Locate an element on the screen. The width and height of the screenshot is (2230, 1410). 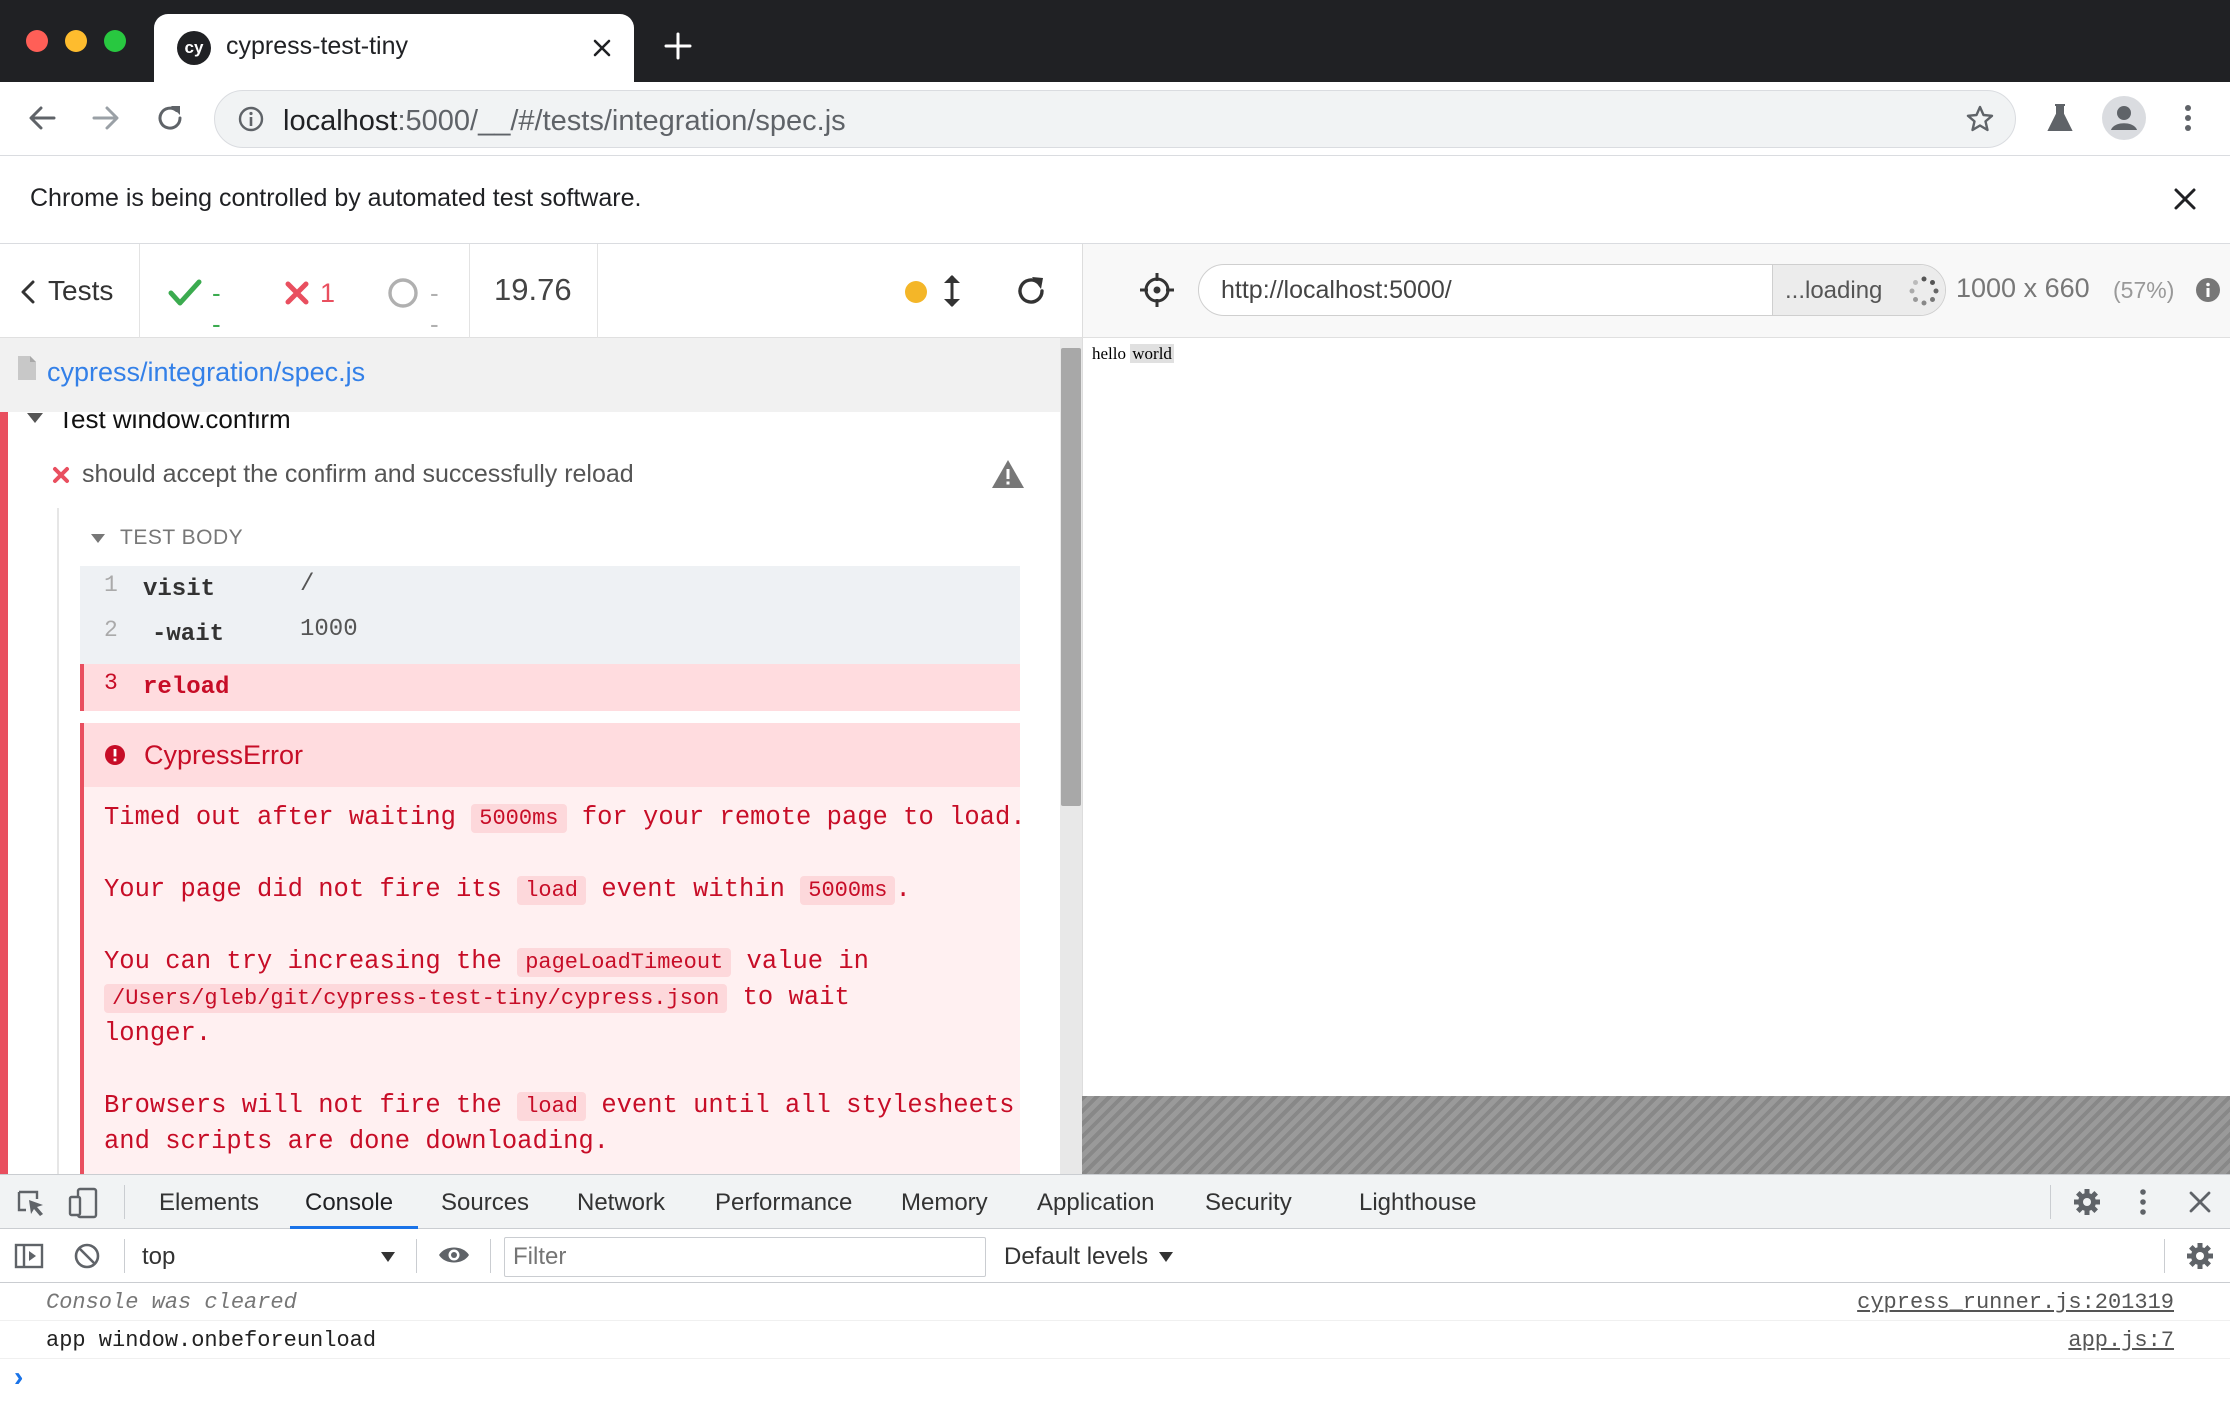
command-name: reload is located at coordinates (186, 687).